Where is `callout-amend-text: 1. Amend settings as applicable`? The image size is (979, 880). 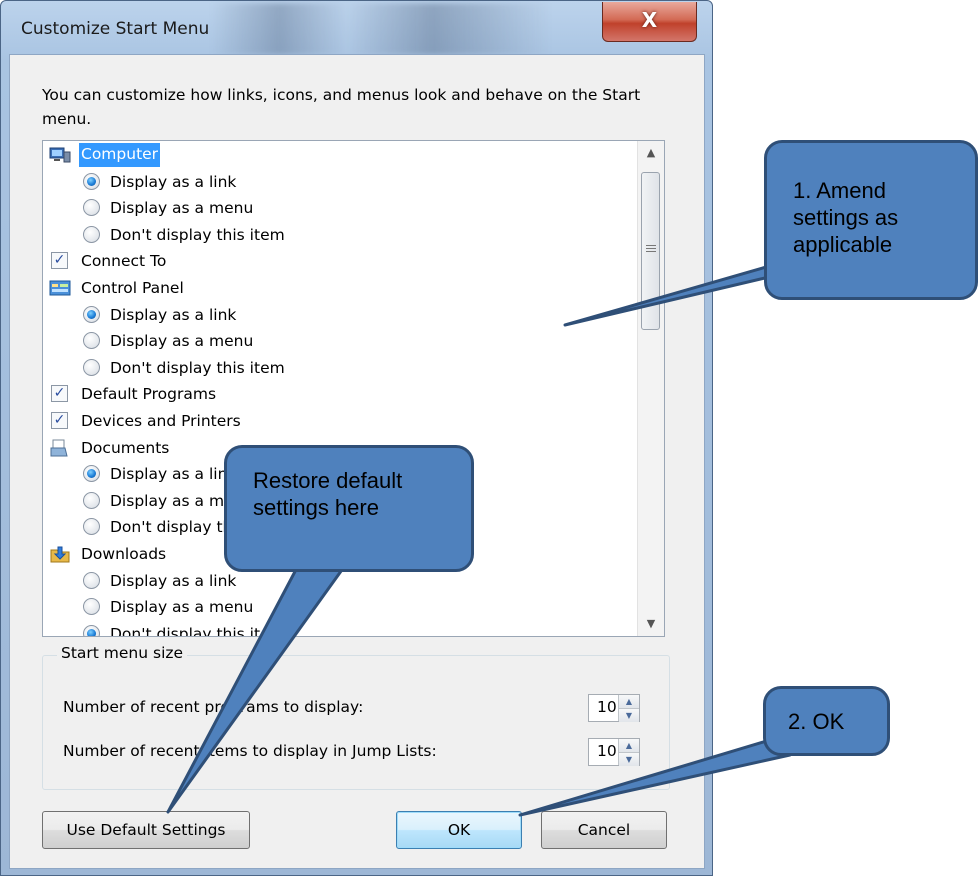 callout-amend-text: 1. Amend settings as applicable is located at coordinates (846, 217).